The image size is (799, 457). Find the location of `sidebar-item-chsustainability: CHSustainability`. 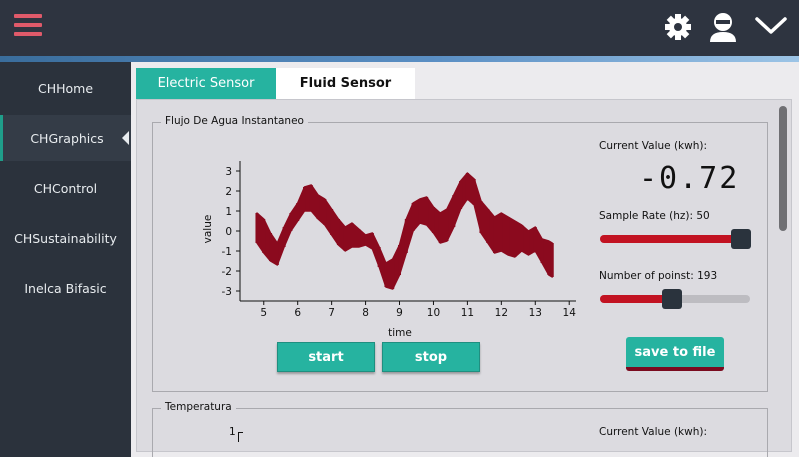

sidebar-item-chsustainability: CHSustainability is located at coordinates (65, 238).